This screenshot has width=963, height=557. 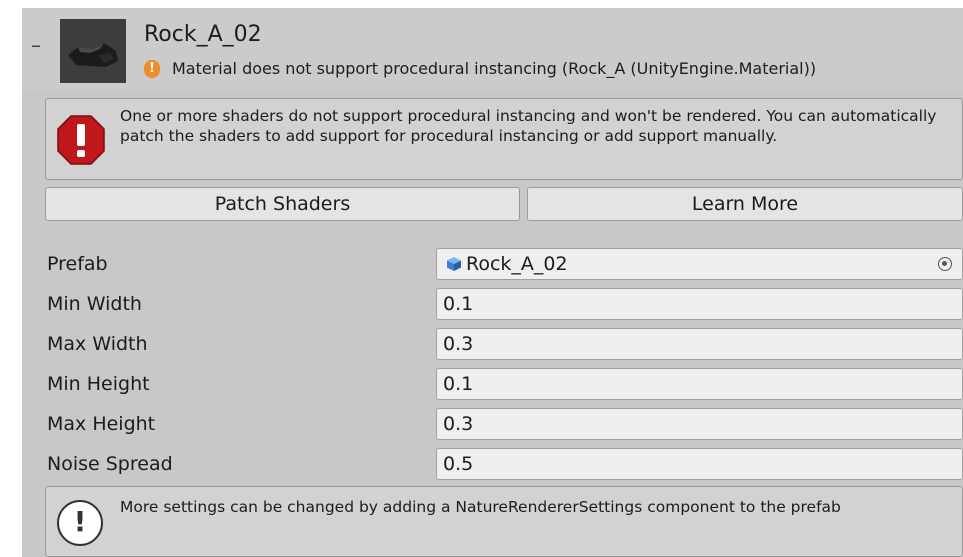 I want to click on info-icon: !, so click(x=80, y=523).